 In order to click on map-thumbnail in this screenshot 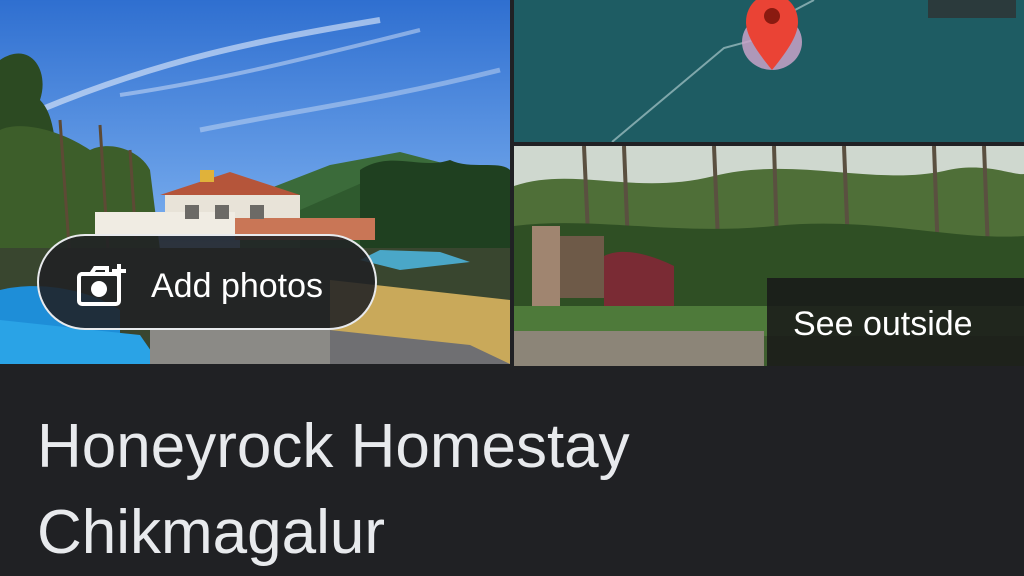, I will do `click(769, 71)`.